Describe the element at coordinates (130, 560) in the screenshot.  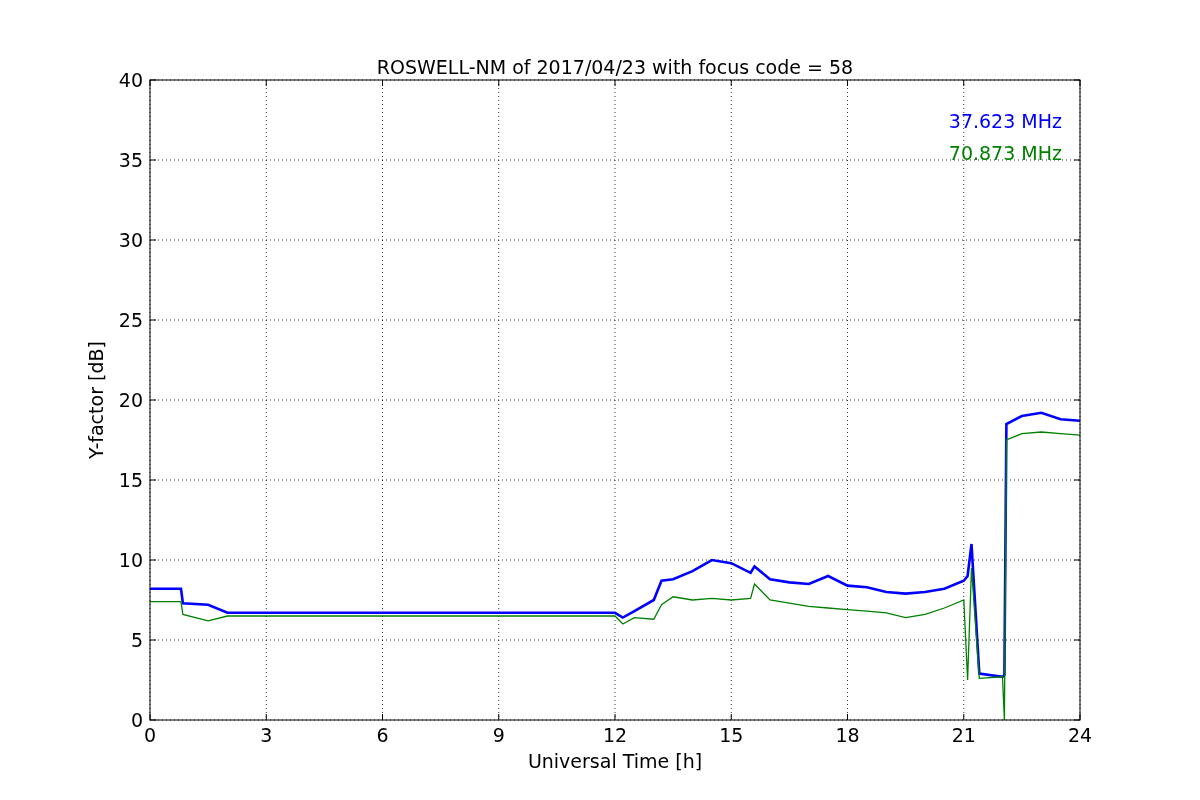
I see `tick-label: 10` at that location.